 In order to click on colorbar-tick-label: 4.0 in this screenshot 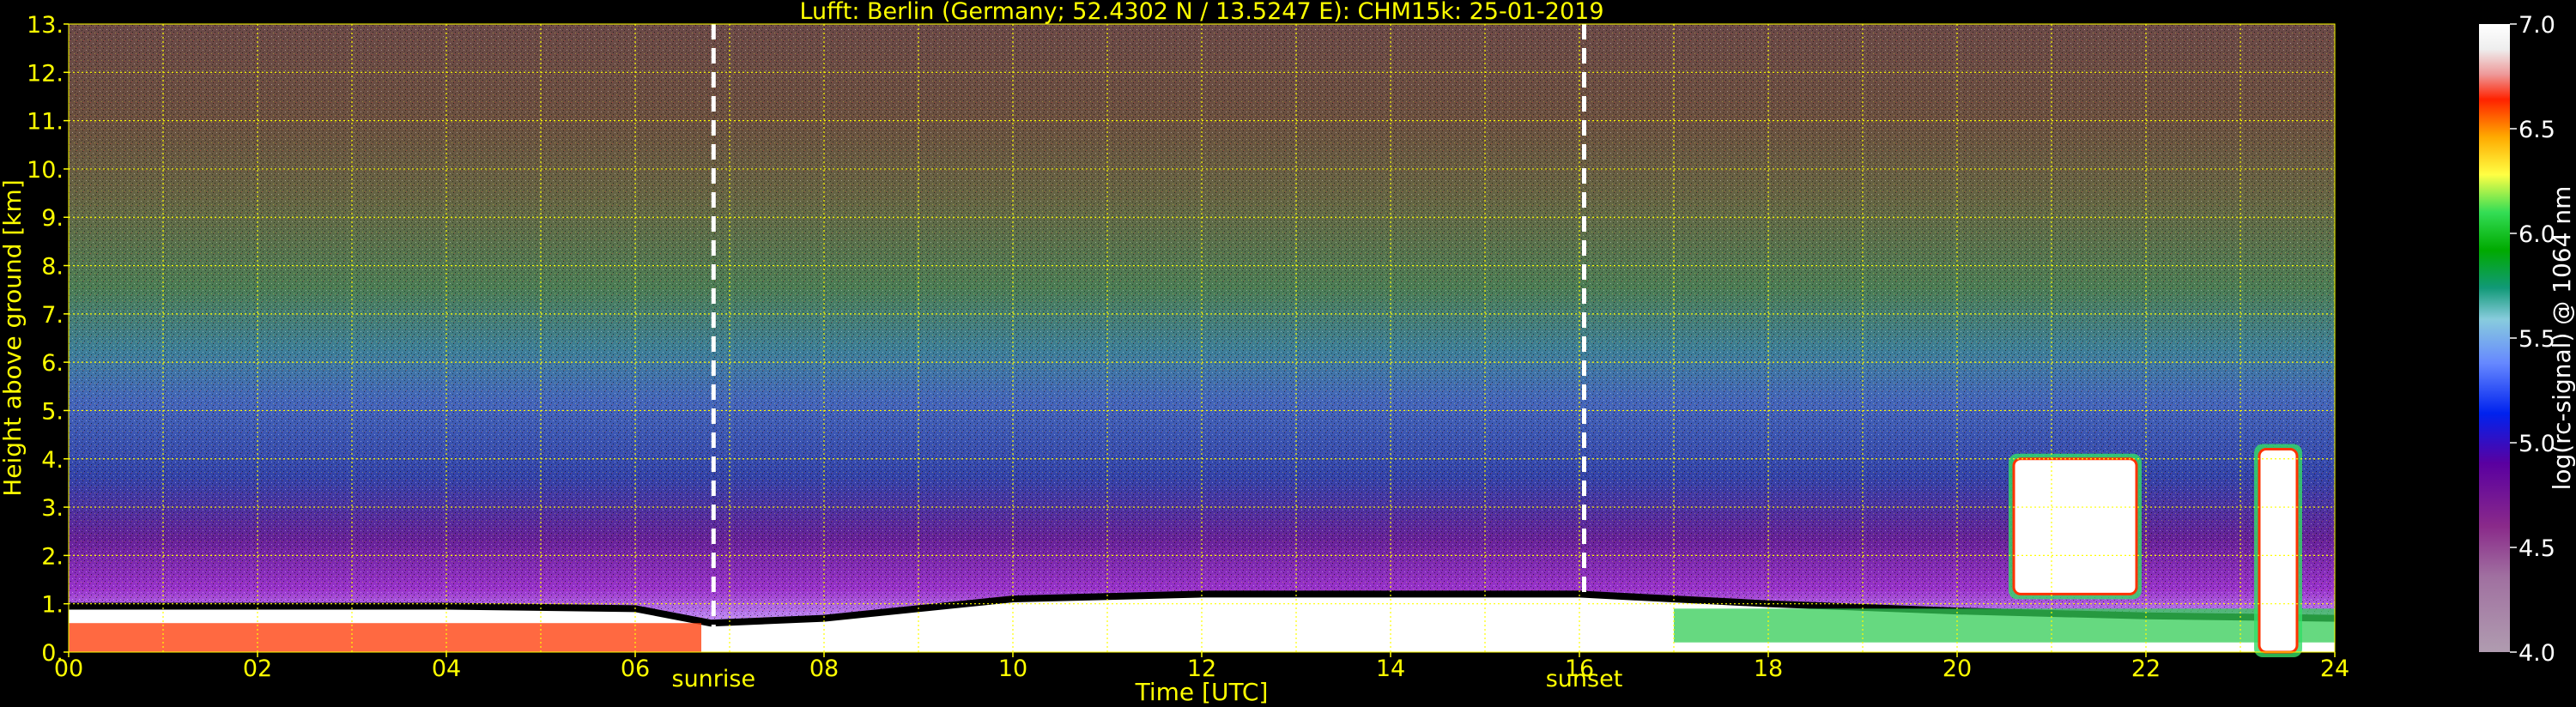, I will do `click(2536, 653)`.